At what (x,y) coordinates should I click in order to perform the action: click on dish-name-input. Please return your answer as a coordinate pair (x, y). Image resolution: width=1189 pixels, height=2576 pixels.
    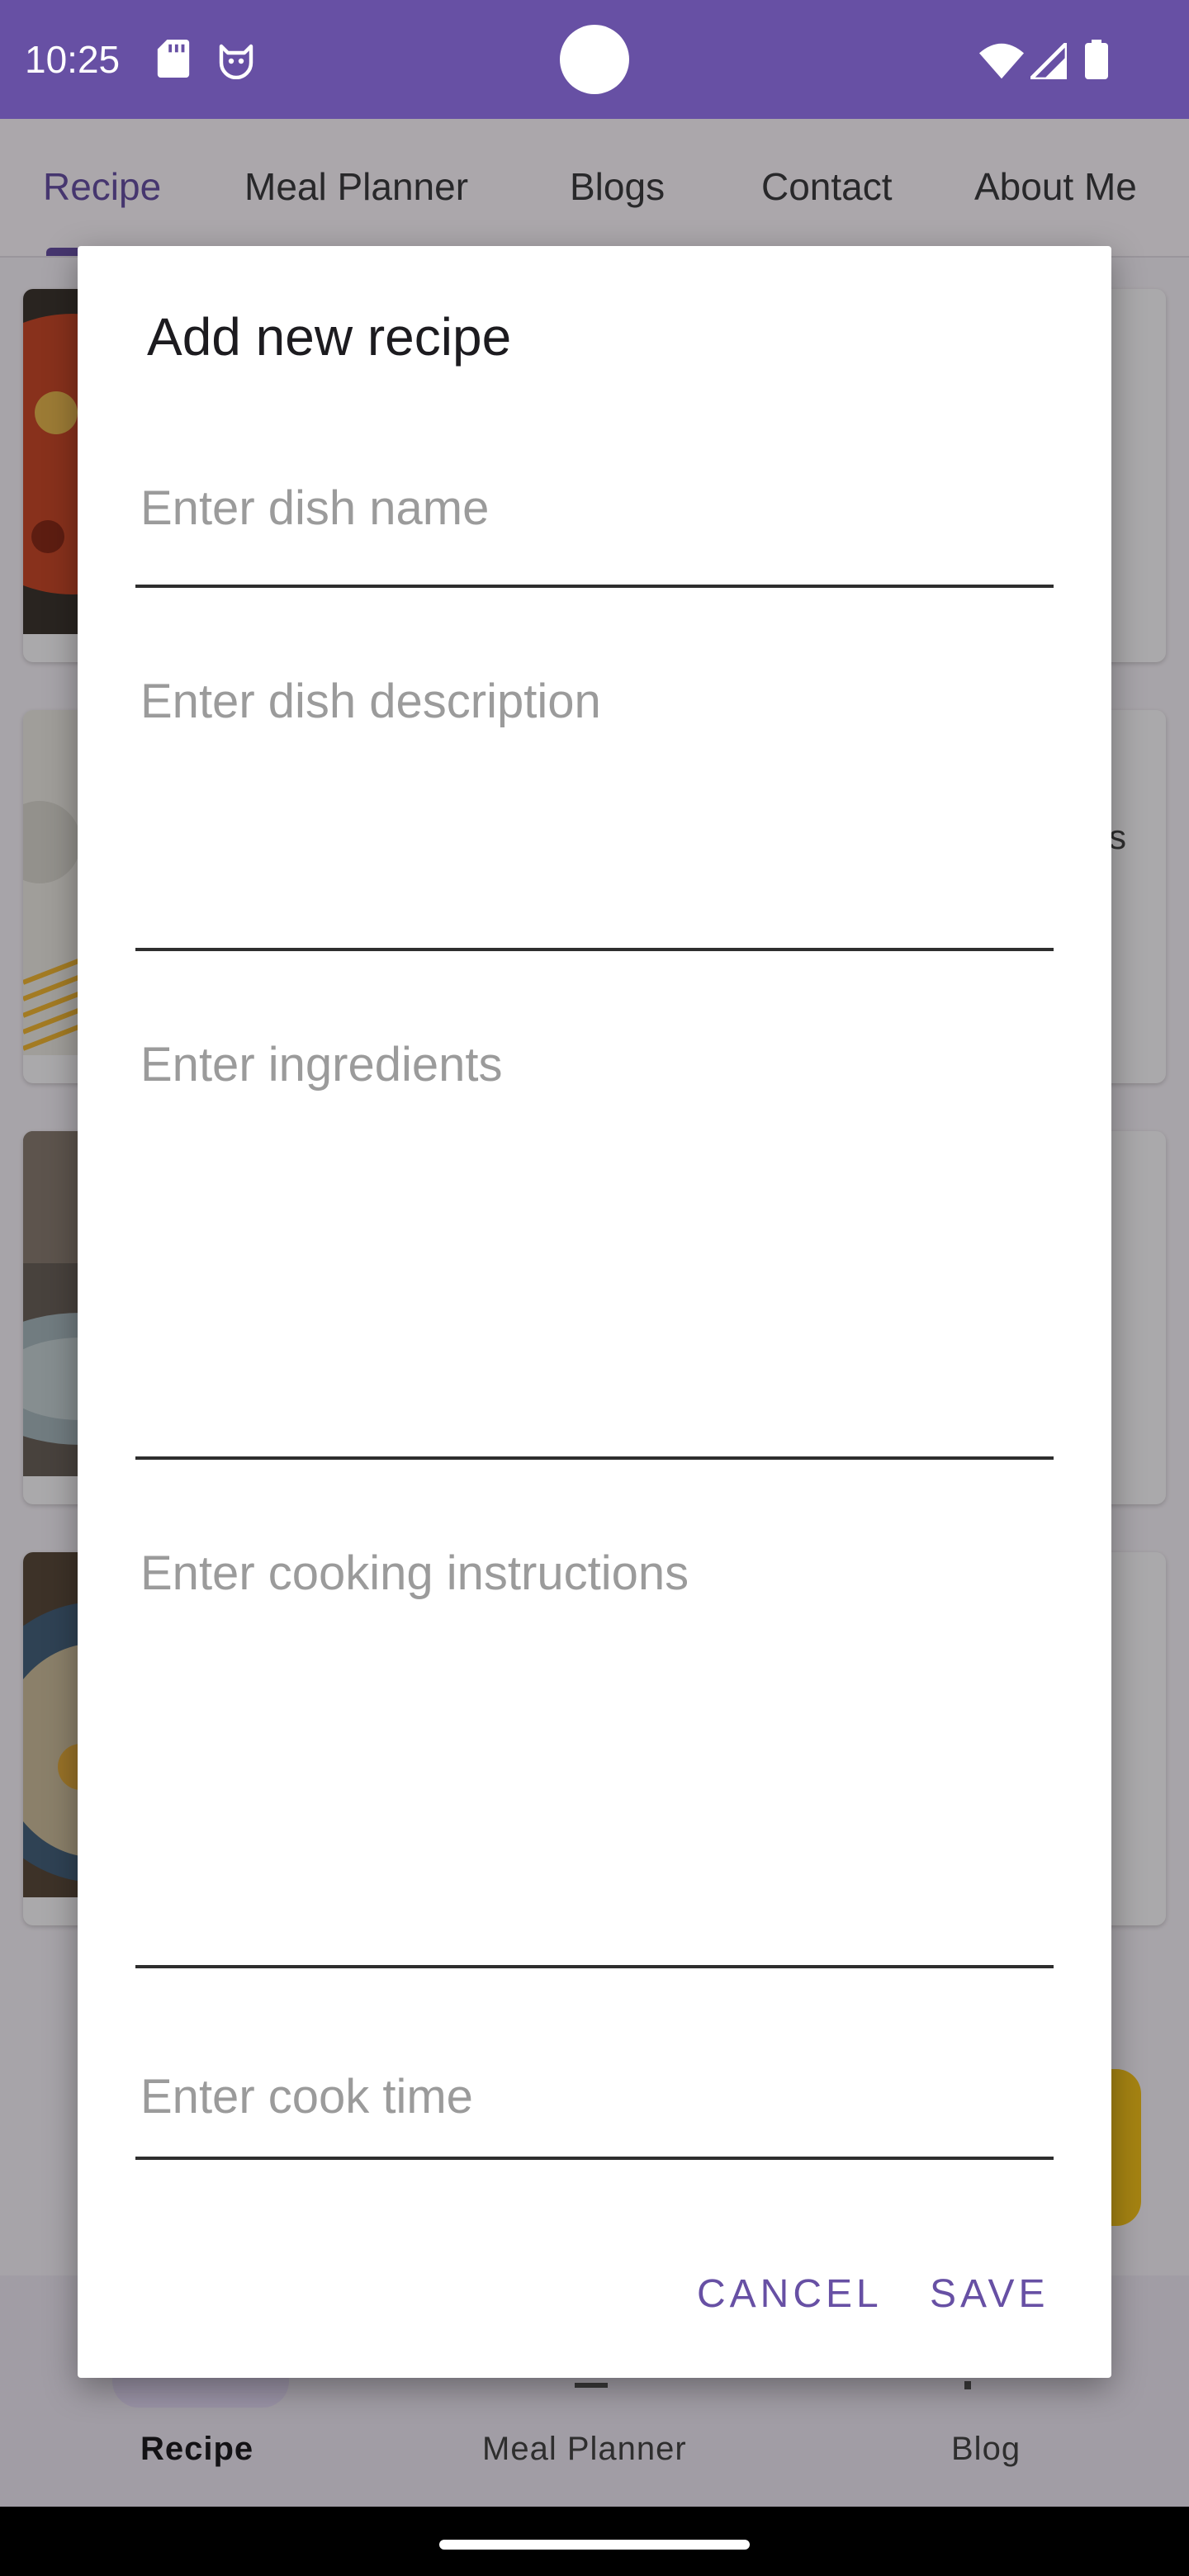
    Looking at the image, I should click on (594, 508).